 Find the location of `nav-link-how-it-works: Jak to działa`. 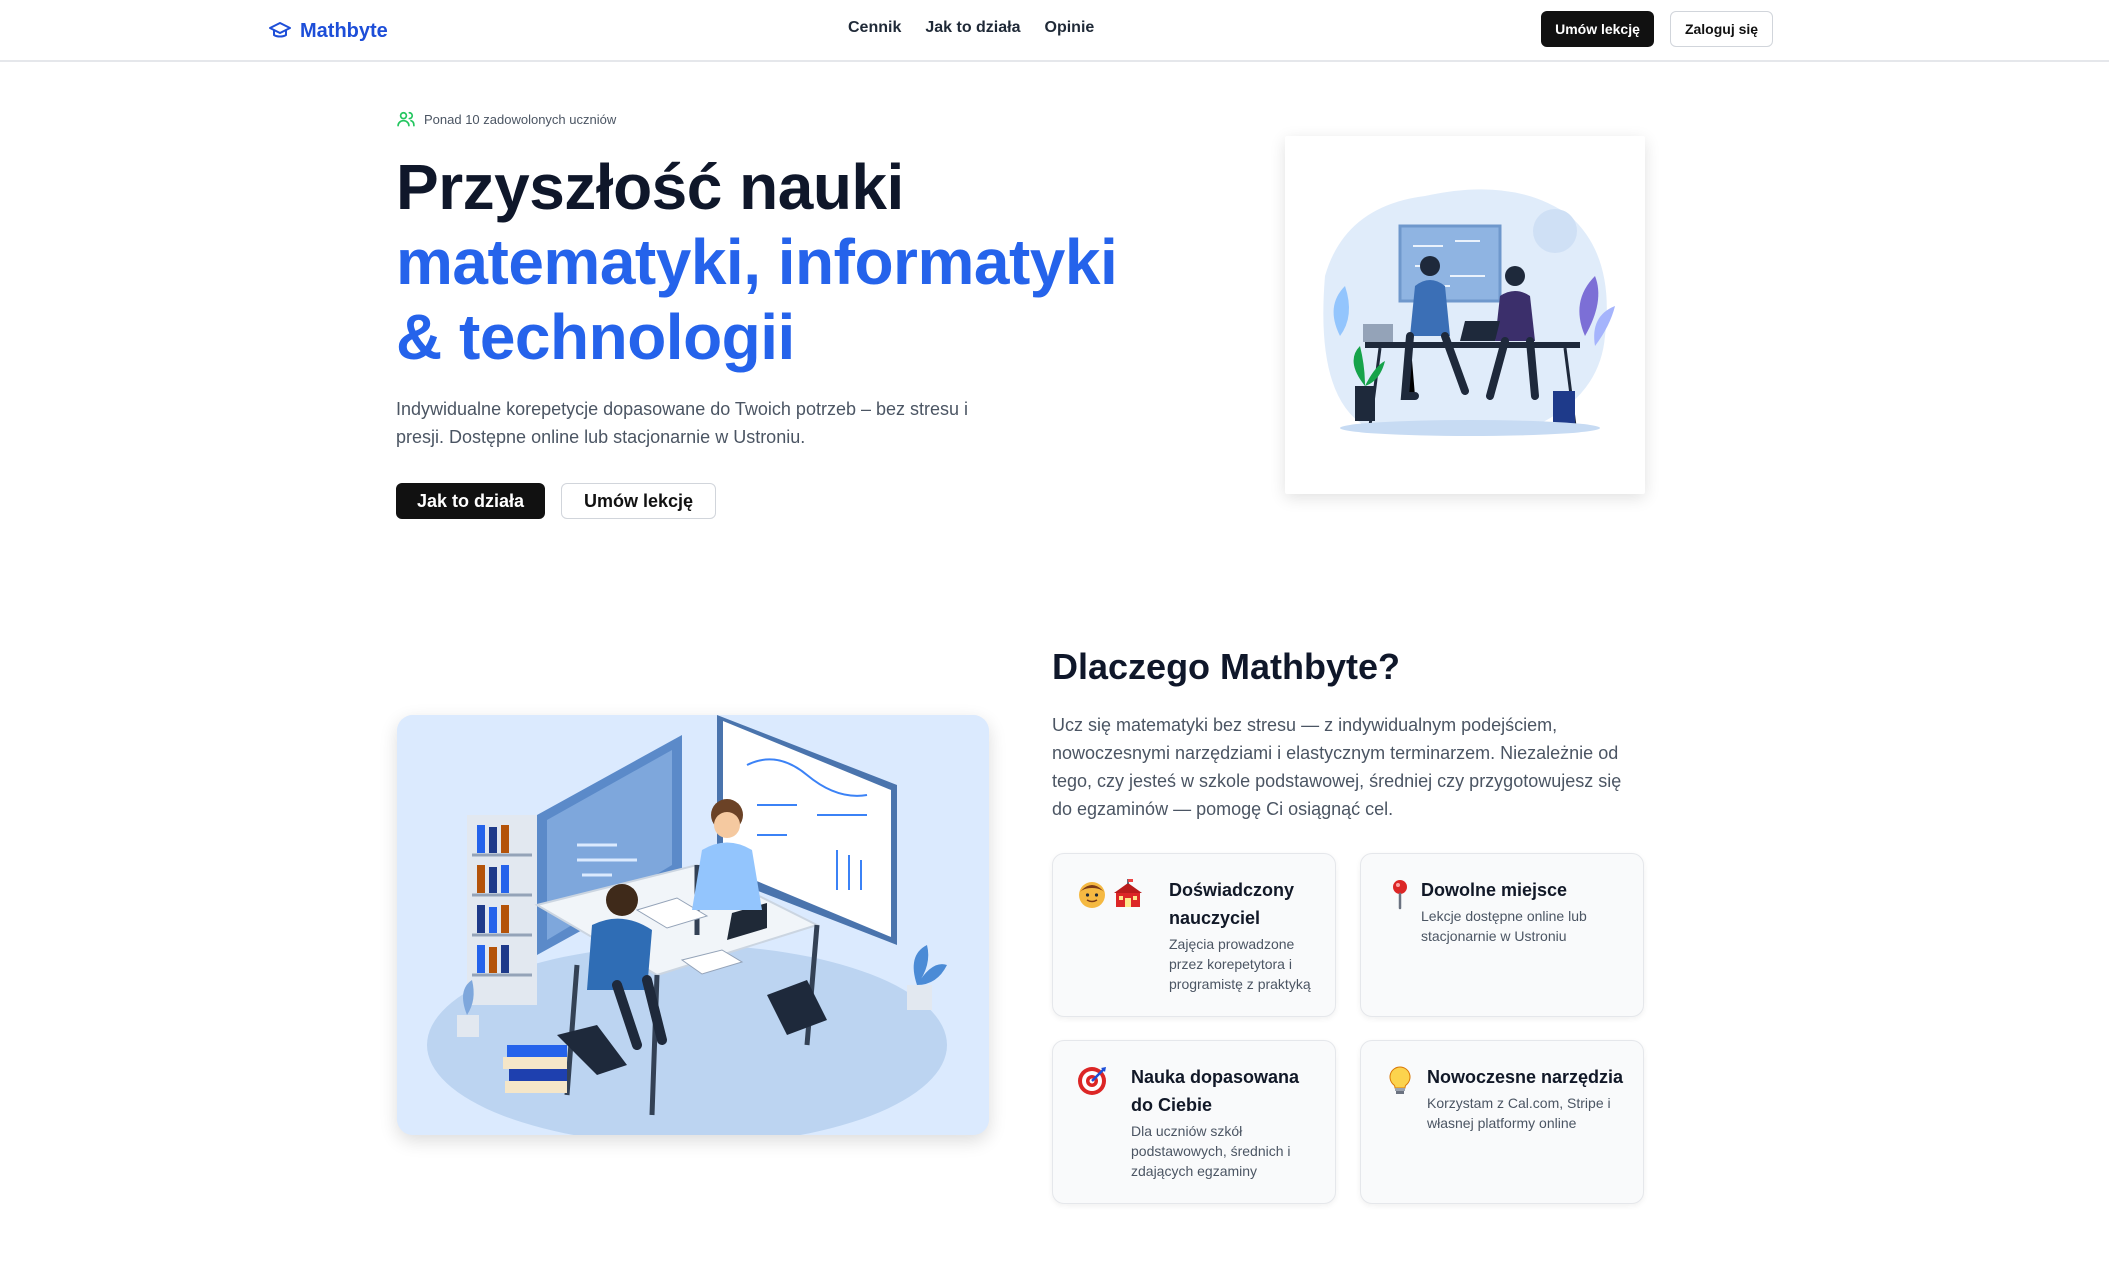

nav-link-how-it-works: Jak to działa is located at coordinates (972, 28).